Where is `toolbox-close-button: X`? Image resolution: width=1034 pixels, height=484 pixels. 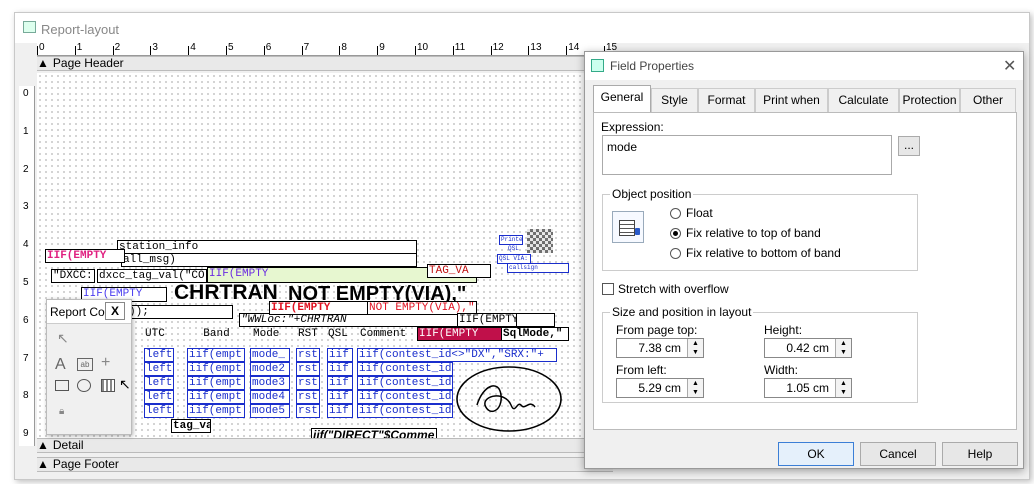 toolbox-close-button: X is located at coordinates (115, 311).